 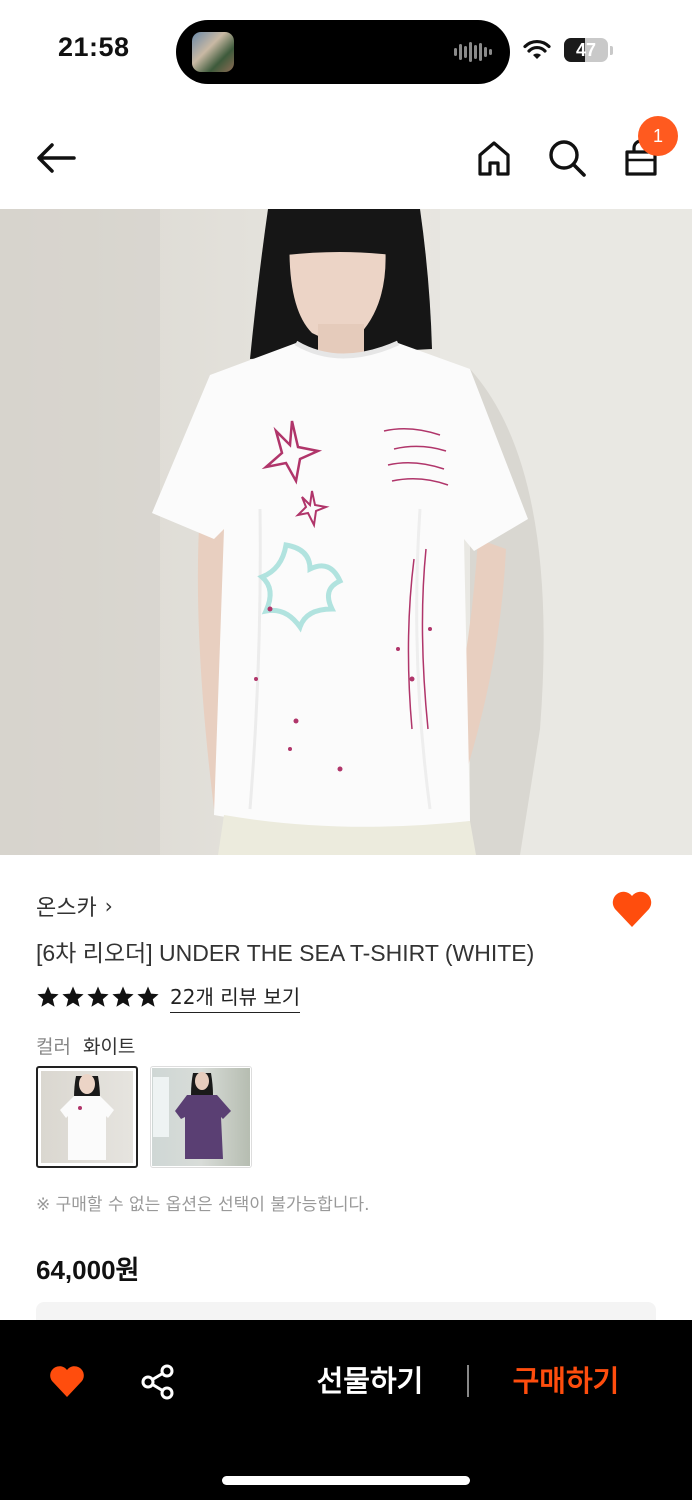 I want to click on status-bar: 21:58 47, so click(x=346, y=50).